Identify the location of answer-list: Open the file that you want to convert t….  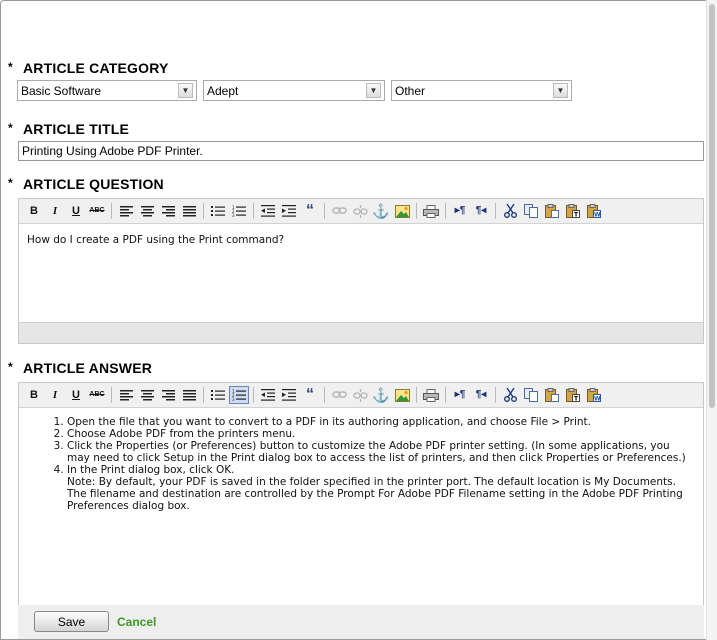
(361, 464).